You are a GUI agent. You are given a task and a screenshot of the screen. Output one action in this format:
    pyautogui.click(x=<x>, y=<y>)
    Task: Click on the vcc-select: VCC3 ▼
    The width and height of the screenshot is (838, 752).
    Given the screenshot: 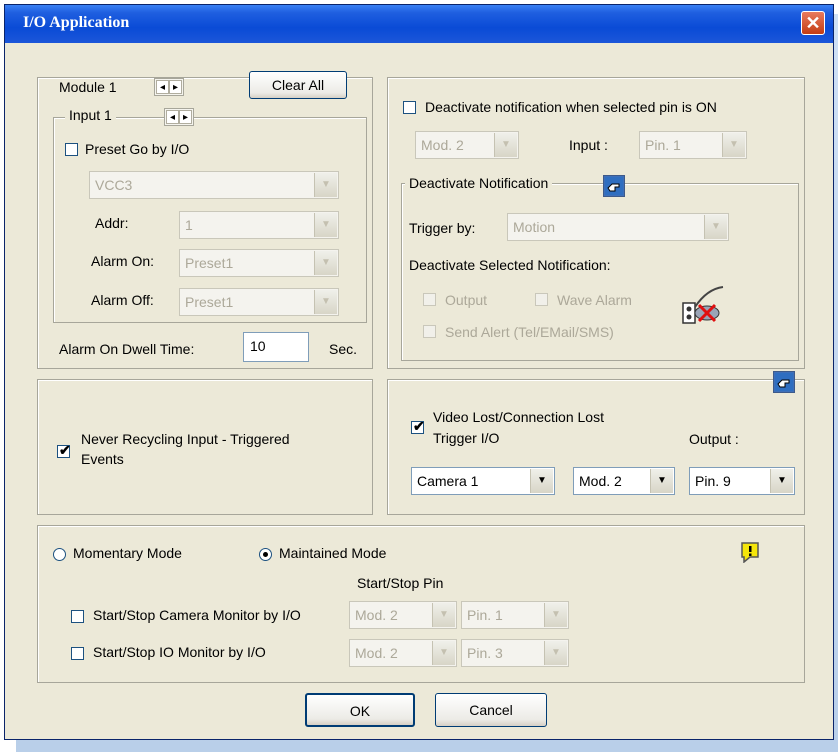 What is the action you would take?
    pyautogui.click(x=214, y=185)
    